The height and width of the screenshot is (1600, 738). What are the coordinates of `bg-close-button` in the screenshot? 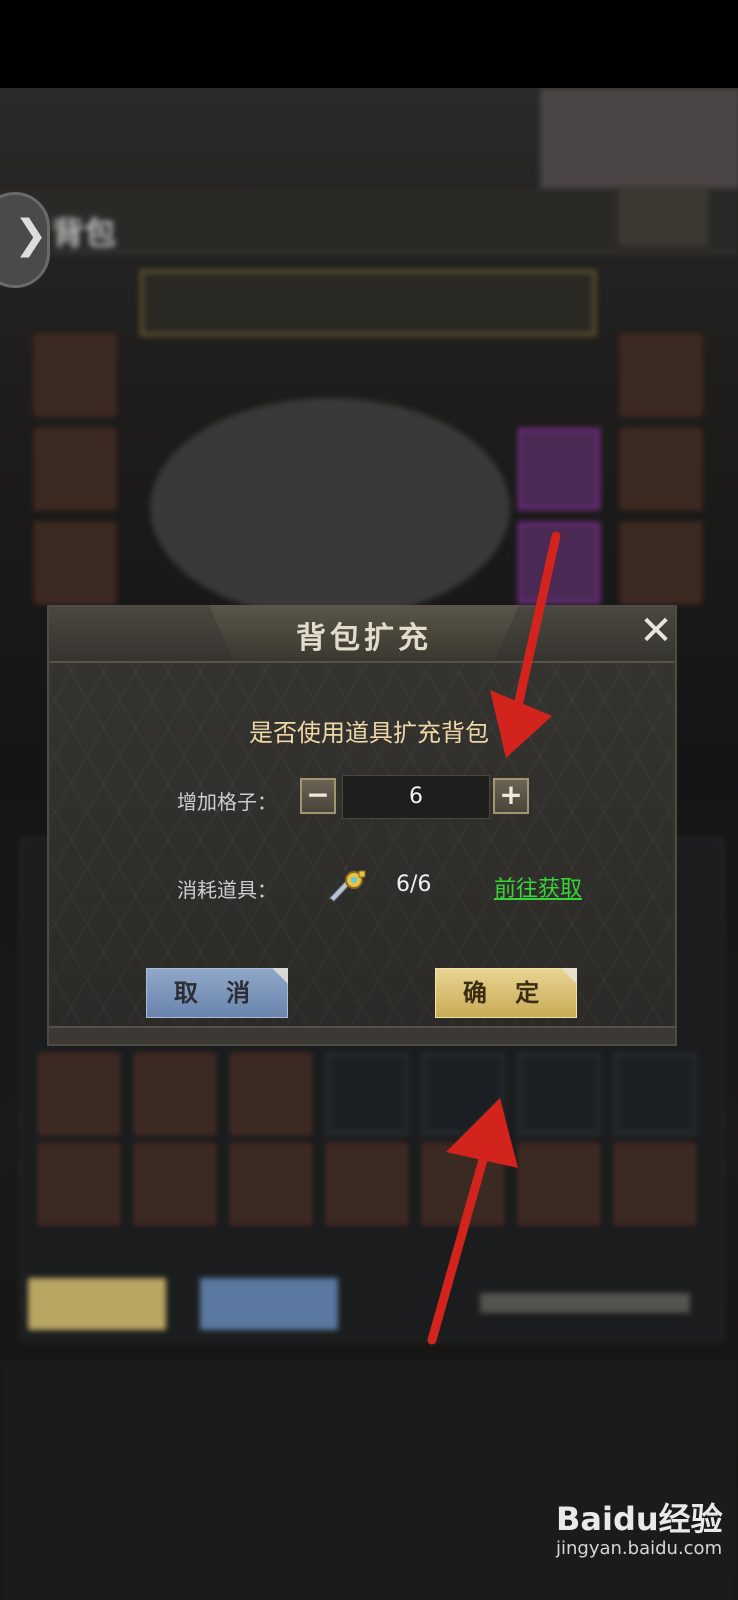 It's located at (663, 216).